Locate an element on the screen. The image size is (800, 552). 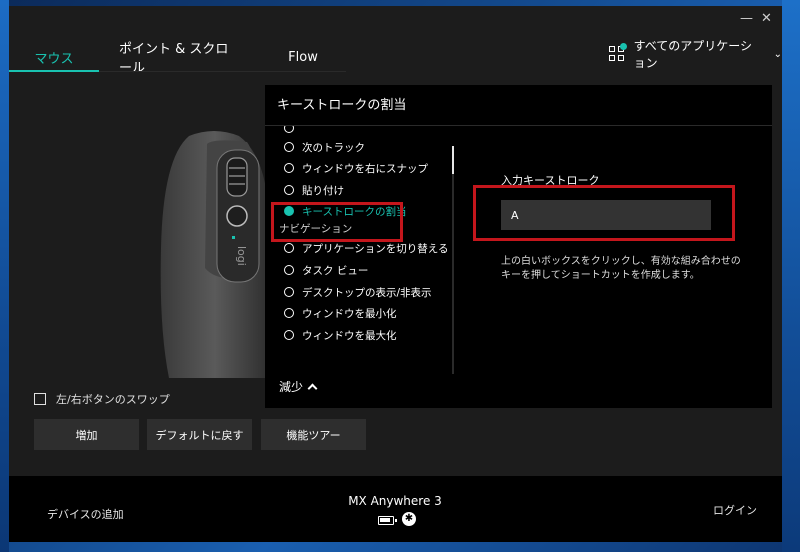
list-item-next-track: 次のトラック is located at coordinates (324, 147).